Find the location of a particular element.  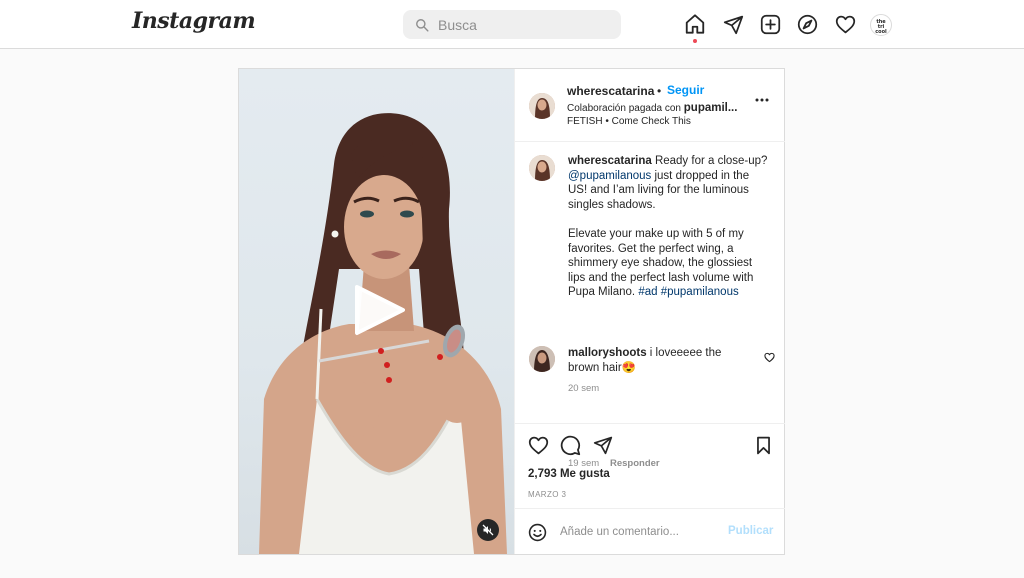

home-icon is located at coordinates (695, 24).